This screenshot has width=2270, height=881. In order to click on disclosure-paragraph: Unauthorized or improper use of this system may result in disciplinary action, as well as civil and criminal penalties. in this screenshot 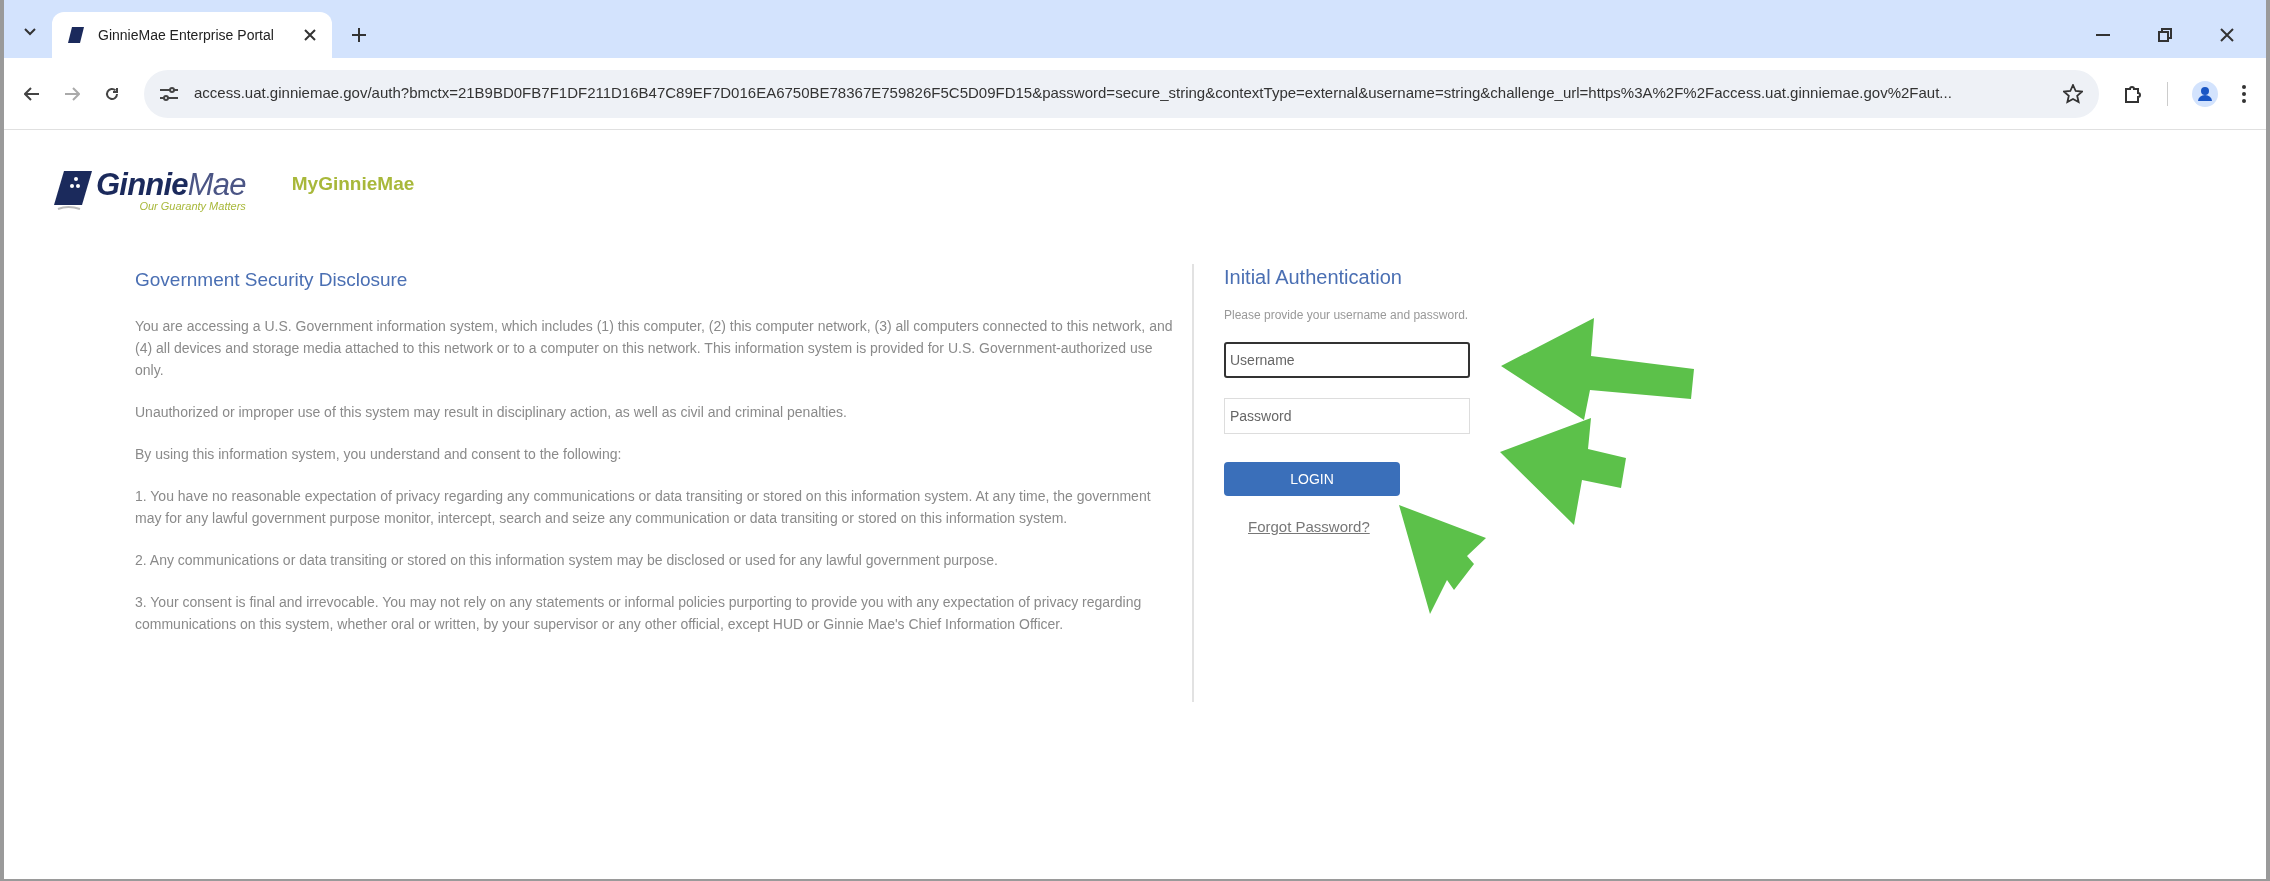, I will do `click(491, 412)`.